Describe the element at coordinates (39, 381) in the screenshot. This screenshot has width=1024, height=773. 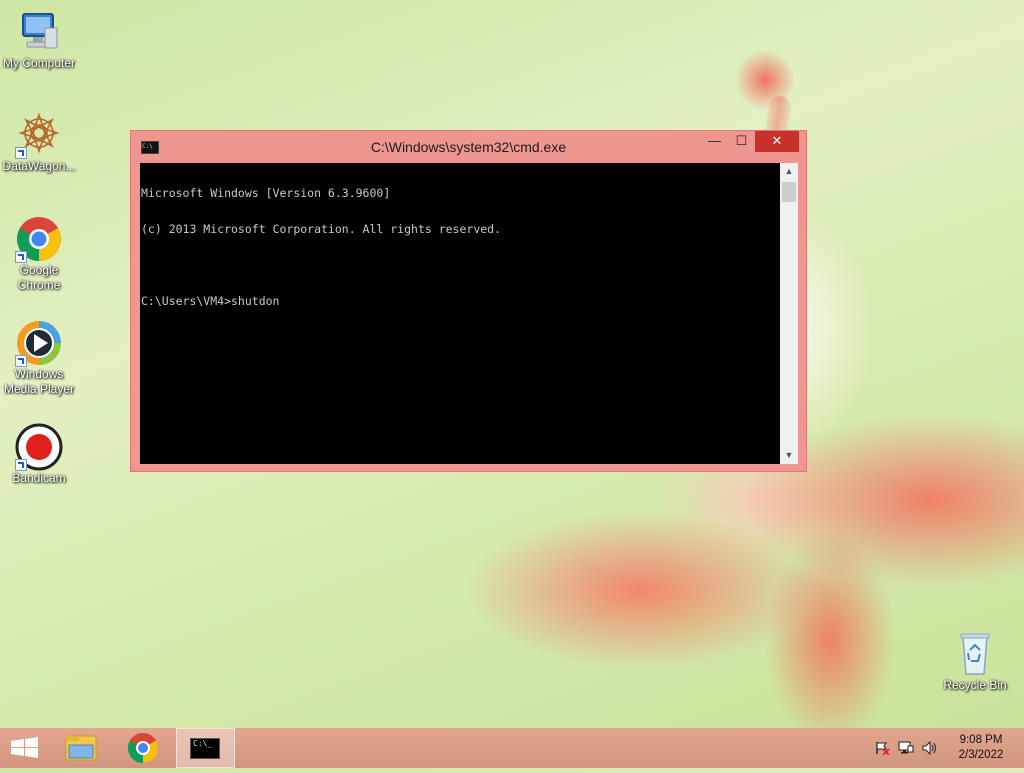
I see `desktop-icon-label: Windows Media Player` at that location.